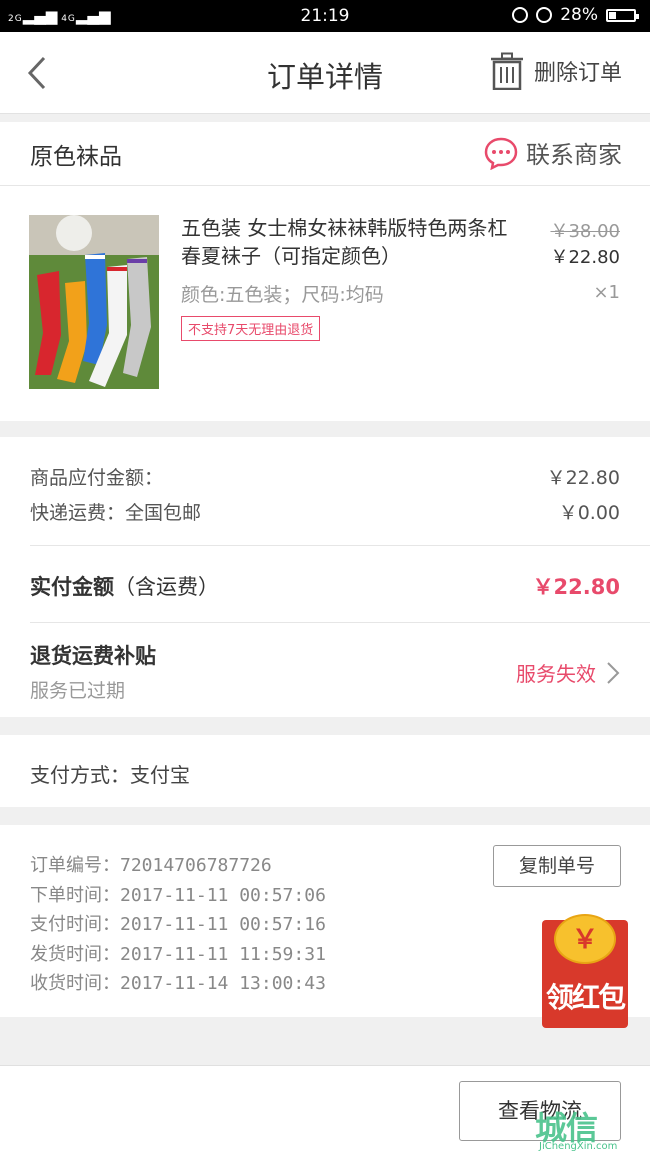 This screenshot has width=650, height=1155. I want to click on shop-name: 原色袜品, so click(76, 154).